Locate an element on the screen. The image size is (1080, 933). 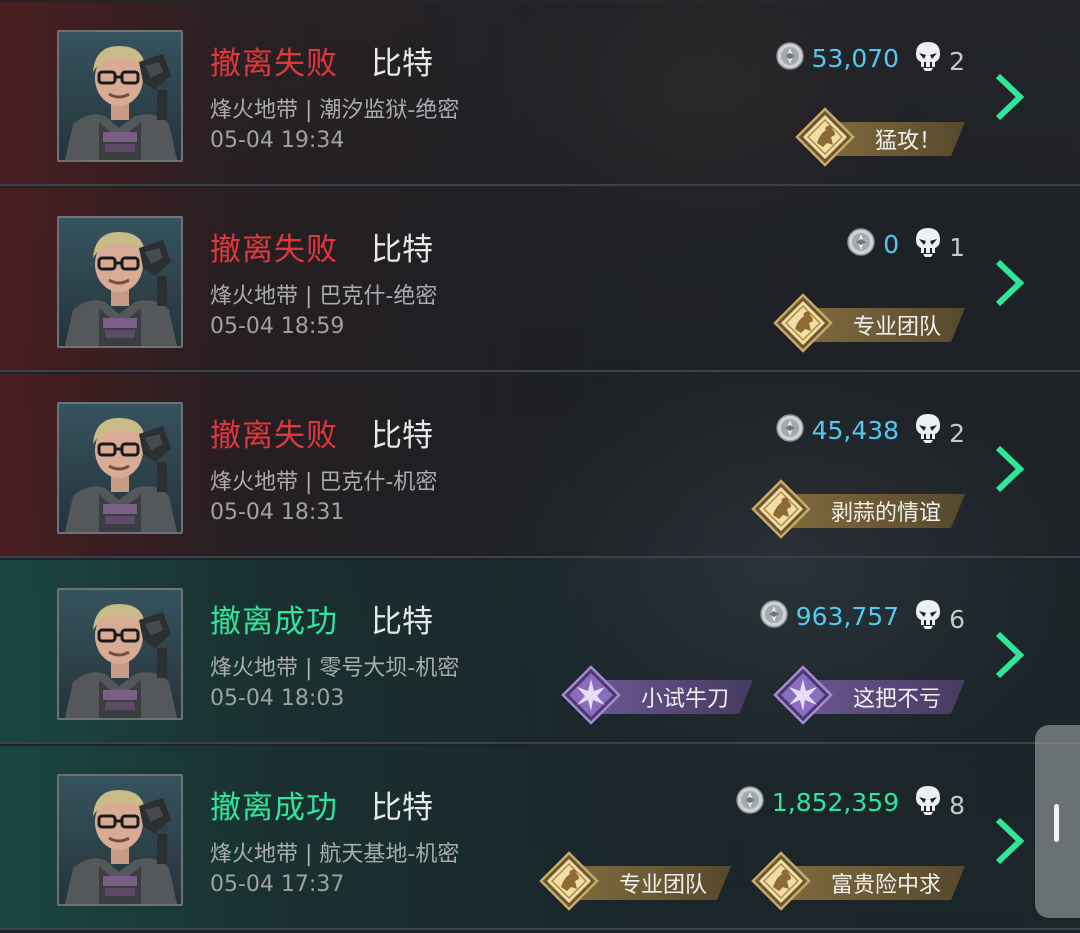
badge: 剥蒜的情谊 is located at coordinates (858, 509).